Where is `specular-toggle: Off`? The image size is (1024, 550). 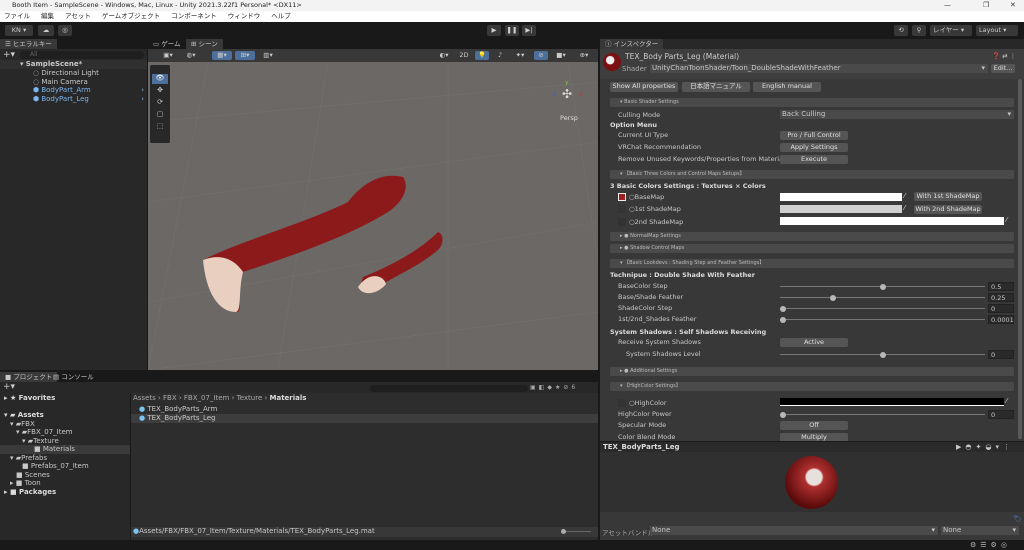 specular-toggle: Off is located at coordinates (814, 425).